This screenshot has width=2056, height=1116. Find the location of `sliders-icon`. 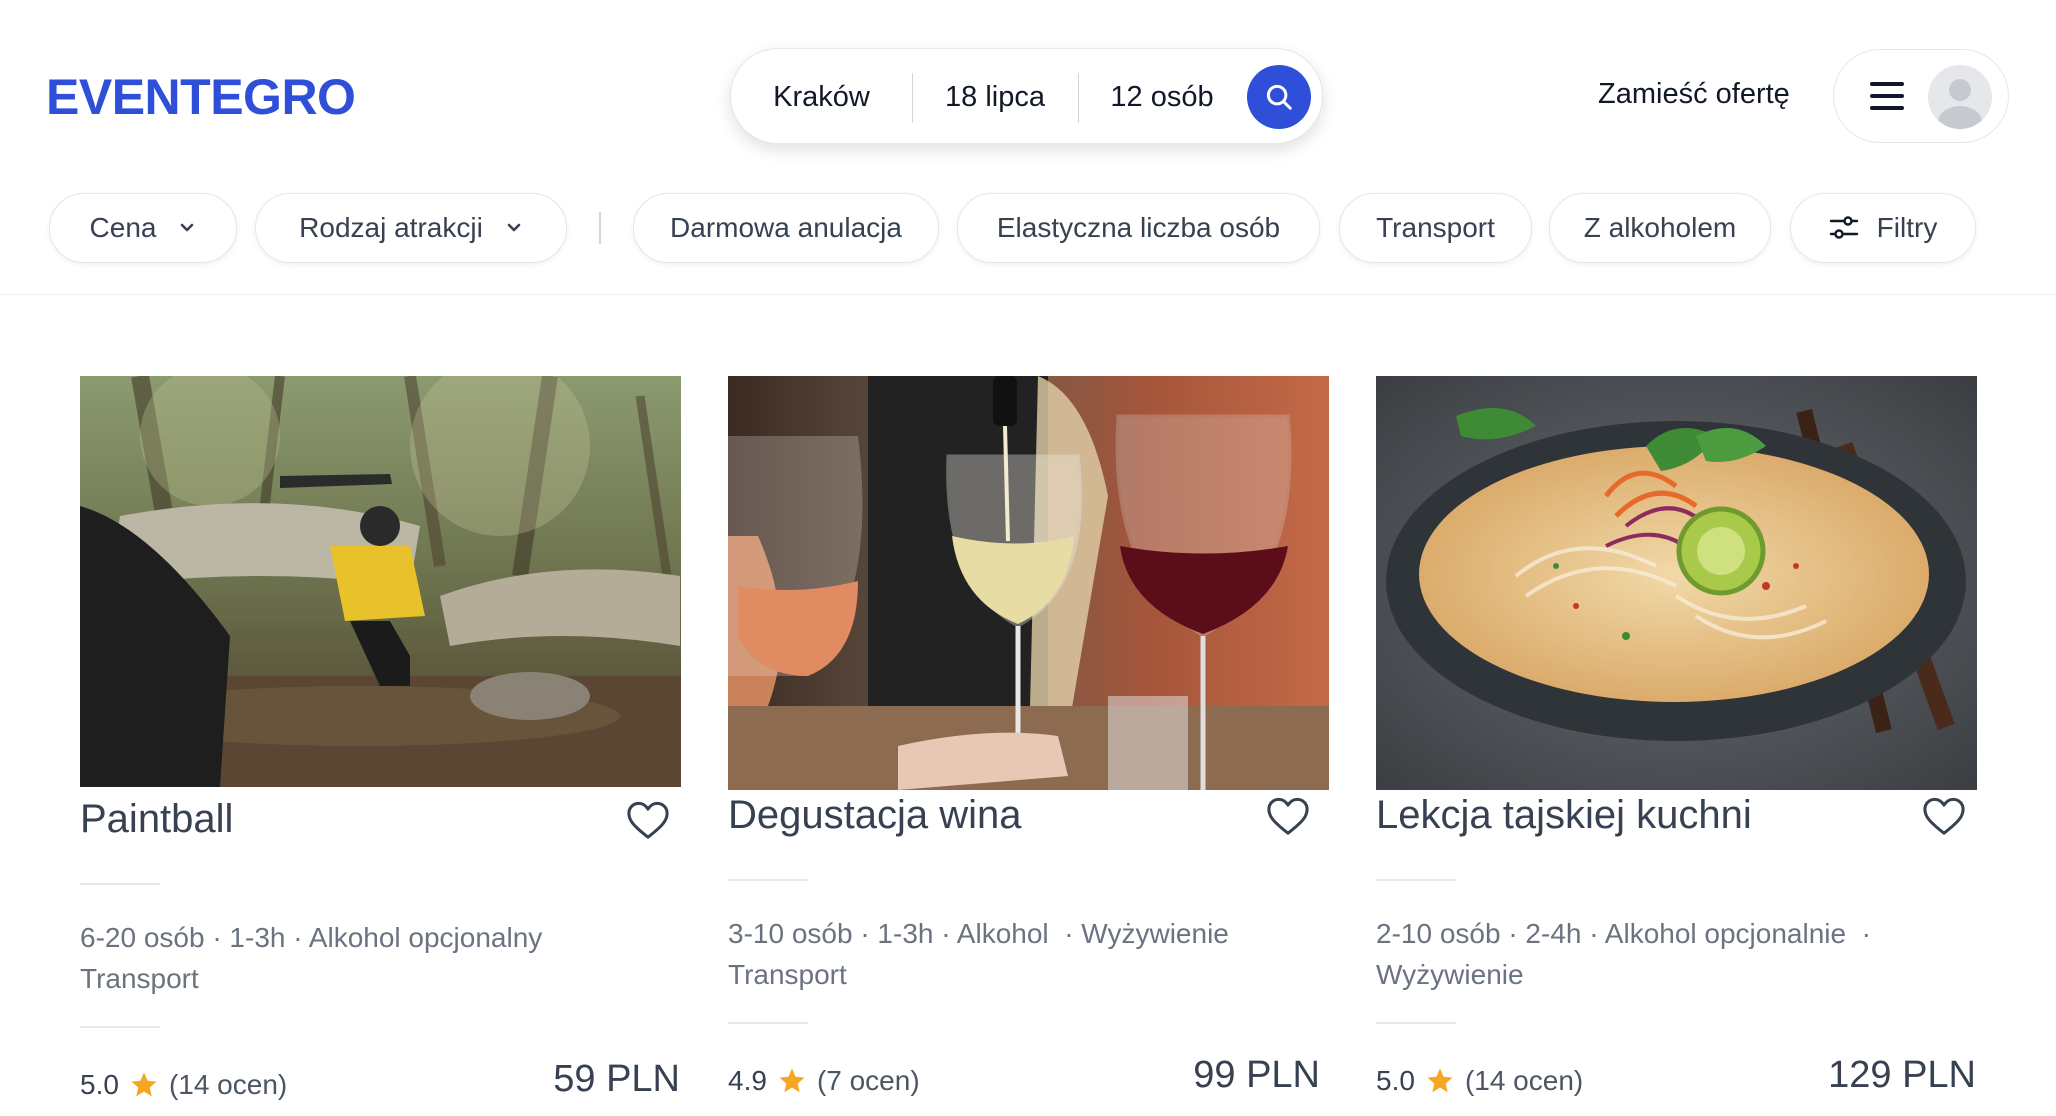

sliders-icon is located at coordinates (1843, 227).